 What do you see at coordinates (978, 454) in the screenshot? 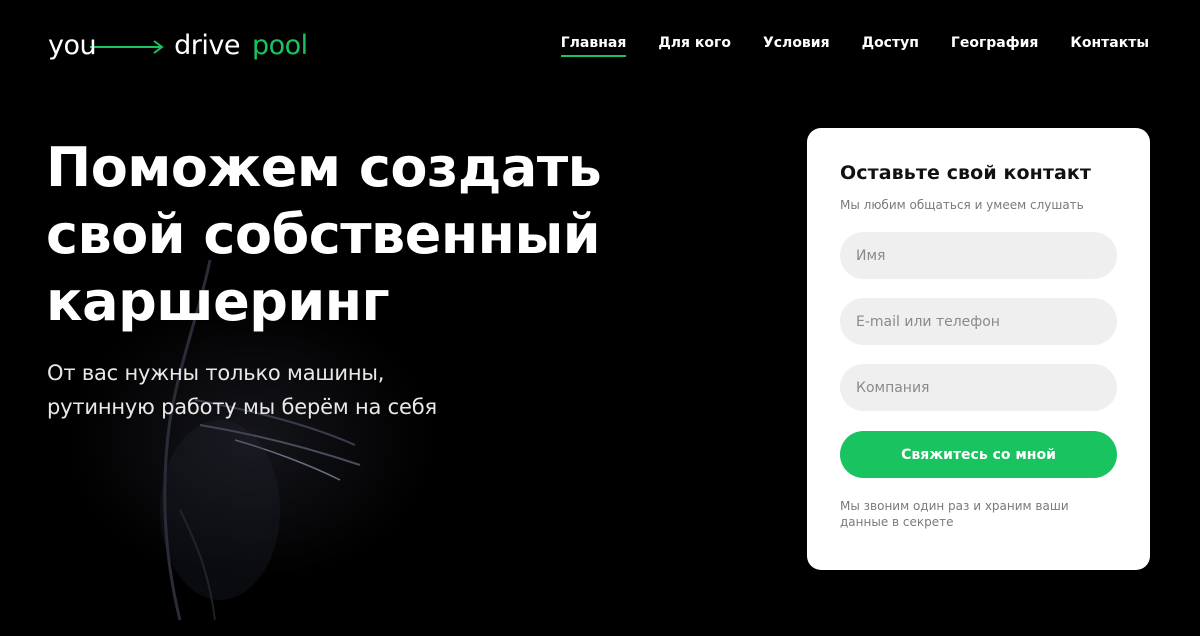
I see `contact-me-button: Свяжитесь со мной` at bounding box center [978, 454].